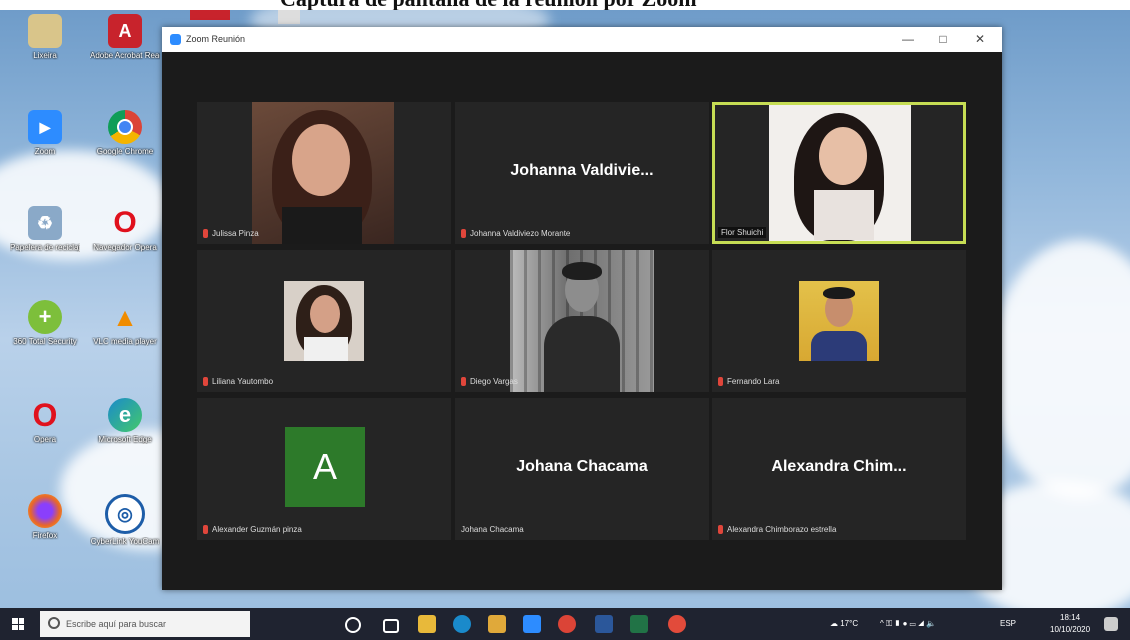 This screenshot has height=640, width=1130. Describe the element at coordinates (427, 624) in the screenshot. I see `file-explorer-icon` at that location.